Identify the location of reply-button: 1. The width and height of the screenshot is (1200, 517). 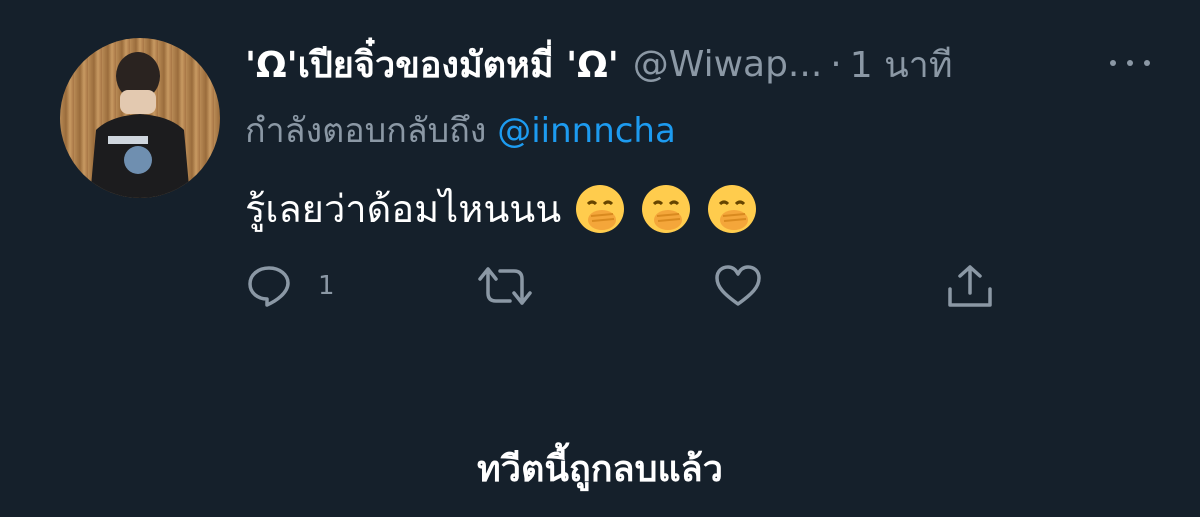
(290, 286).